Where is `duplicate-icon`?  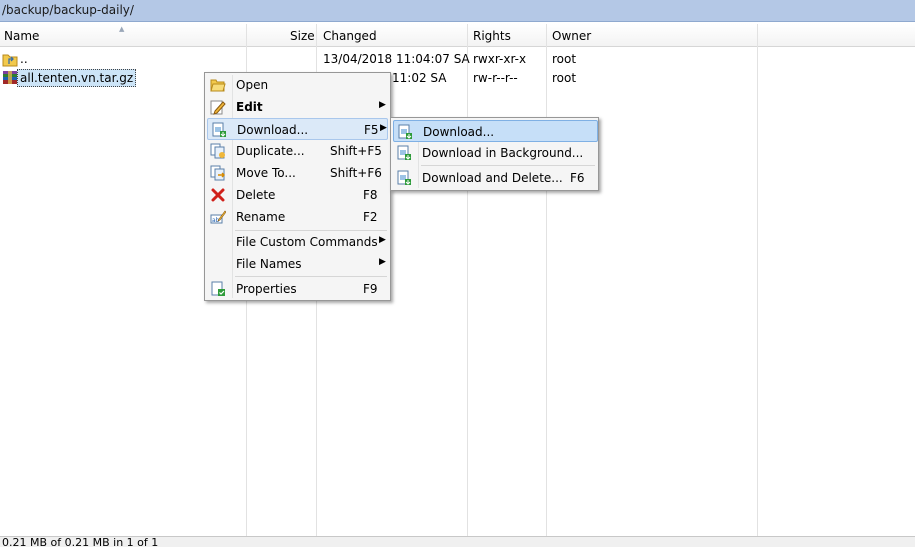
duplicate-icon is located at coordinates (217, 151).